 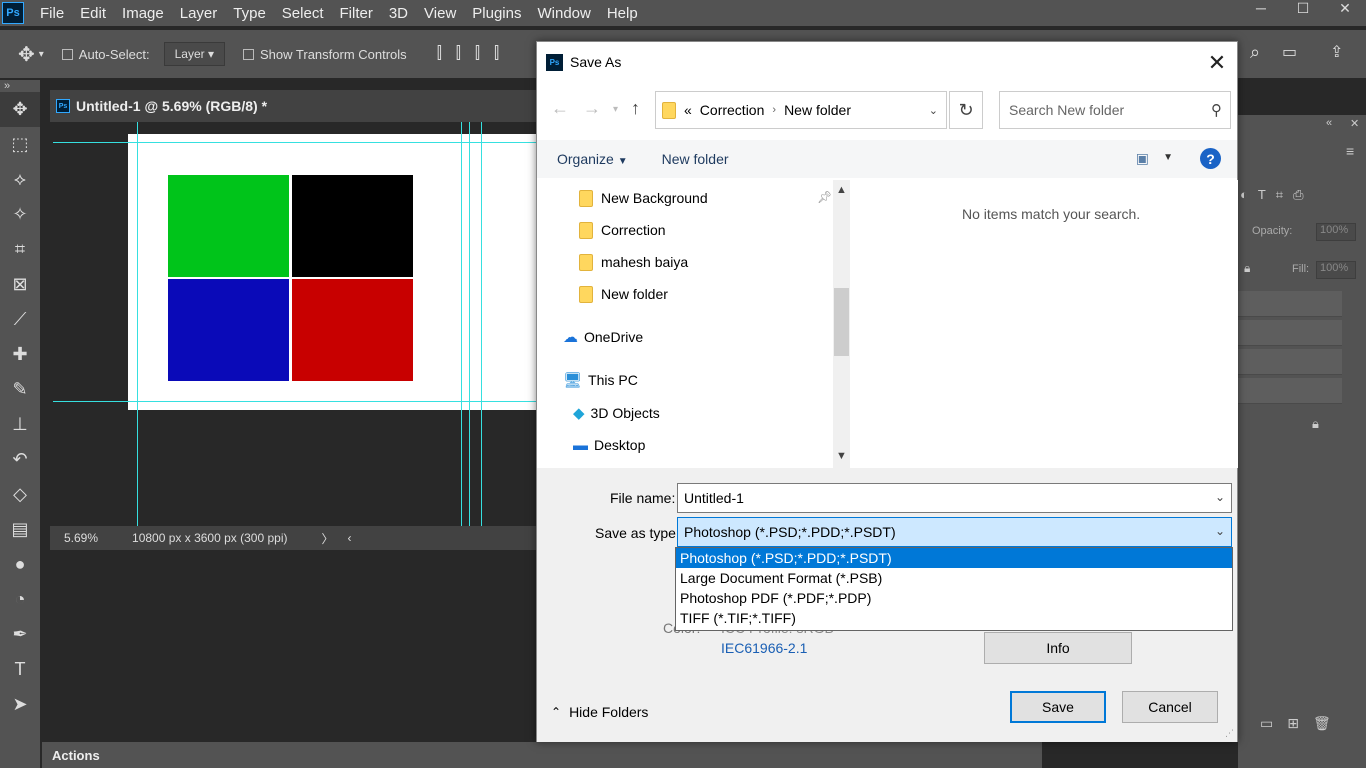 I want to click on menu-edit: Edit, so click(x=93, y=13).